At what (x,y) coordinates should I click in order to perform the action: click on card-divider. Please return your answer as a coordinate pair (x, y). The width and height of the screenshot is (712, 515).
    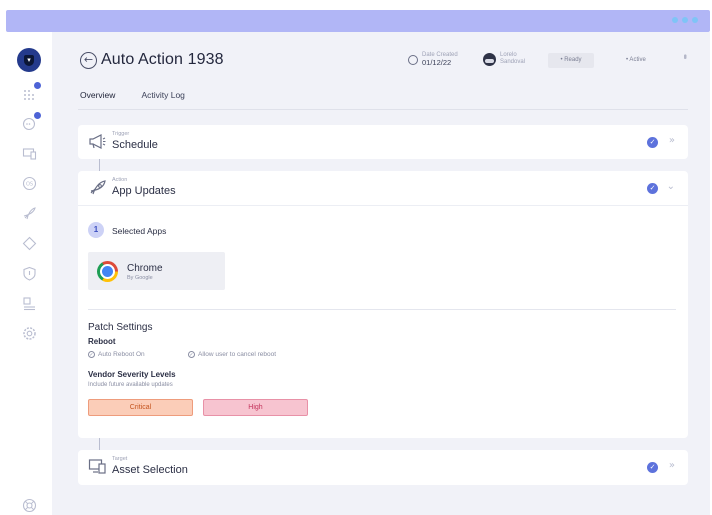
    Looking at the image, I should click on (383, 205).